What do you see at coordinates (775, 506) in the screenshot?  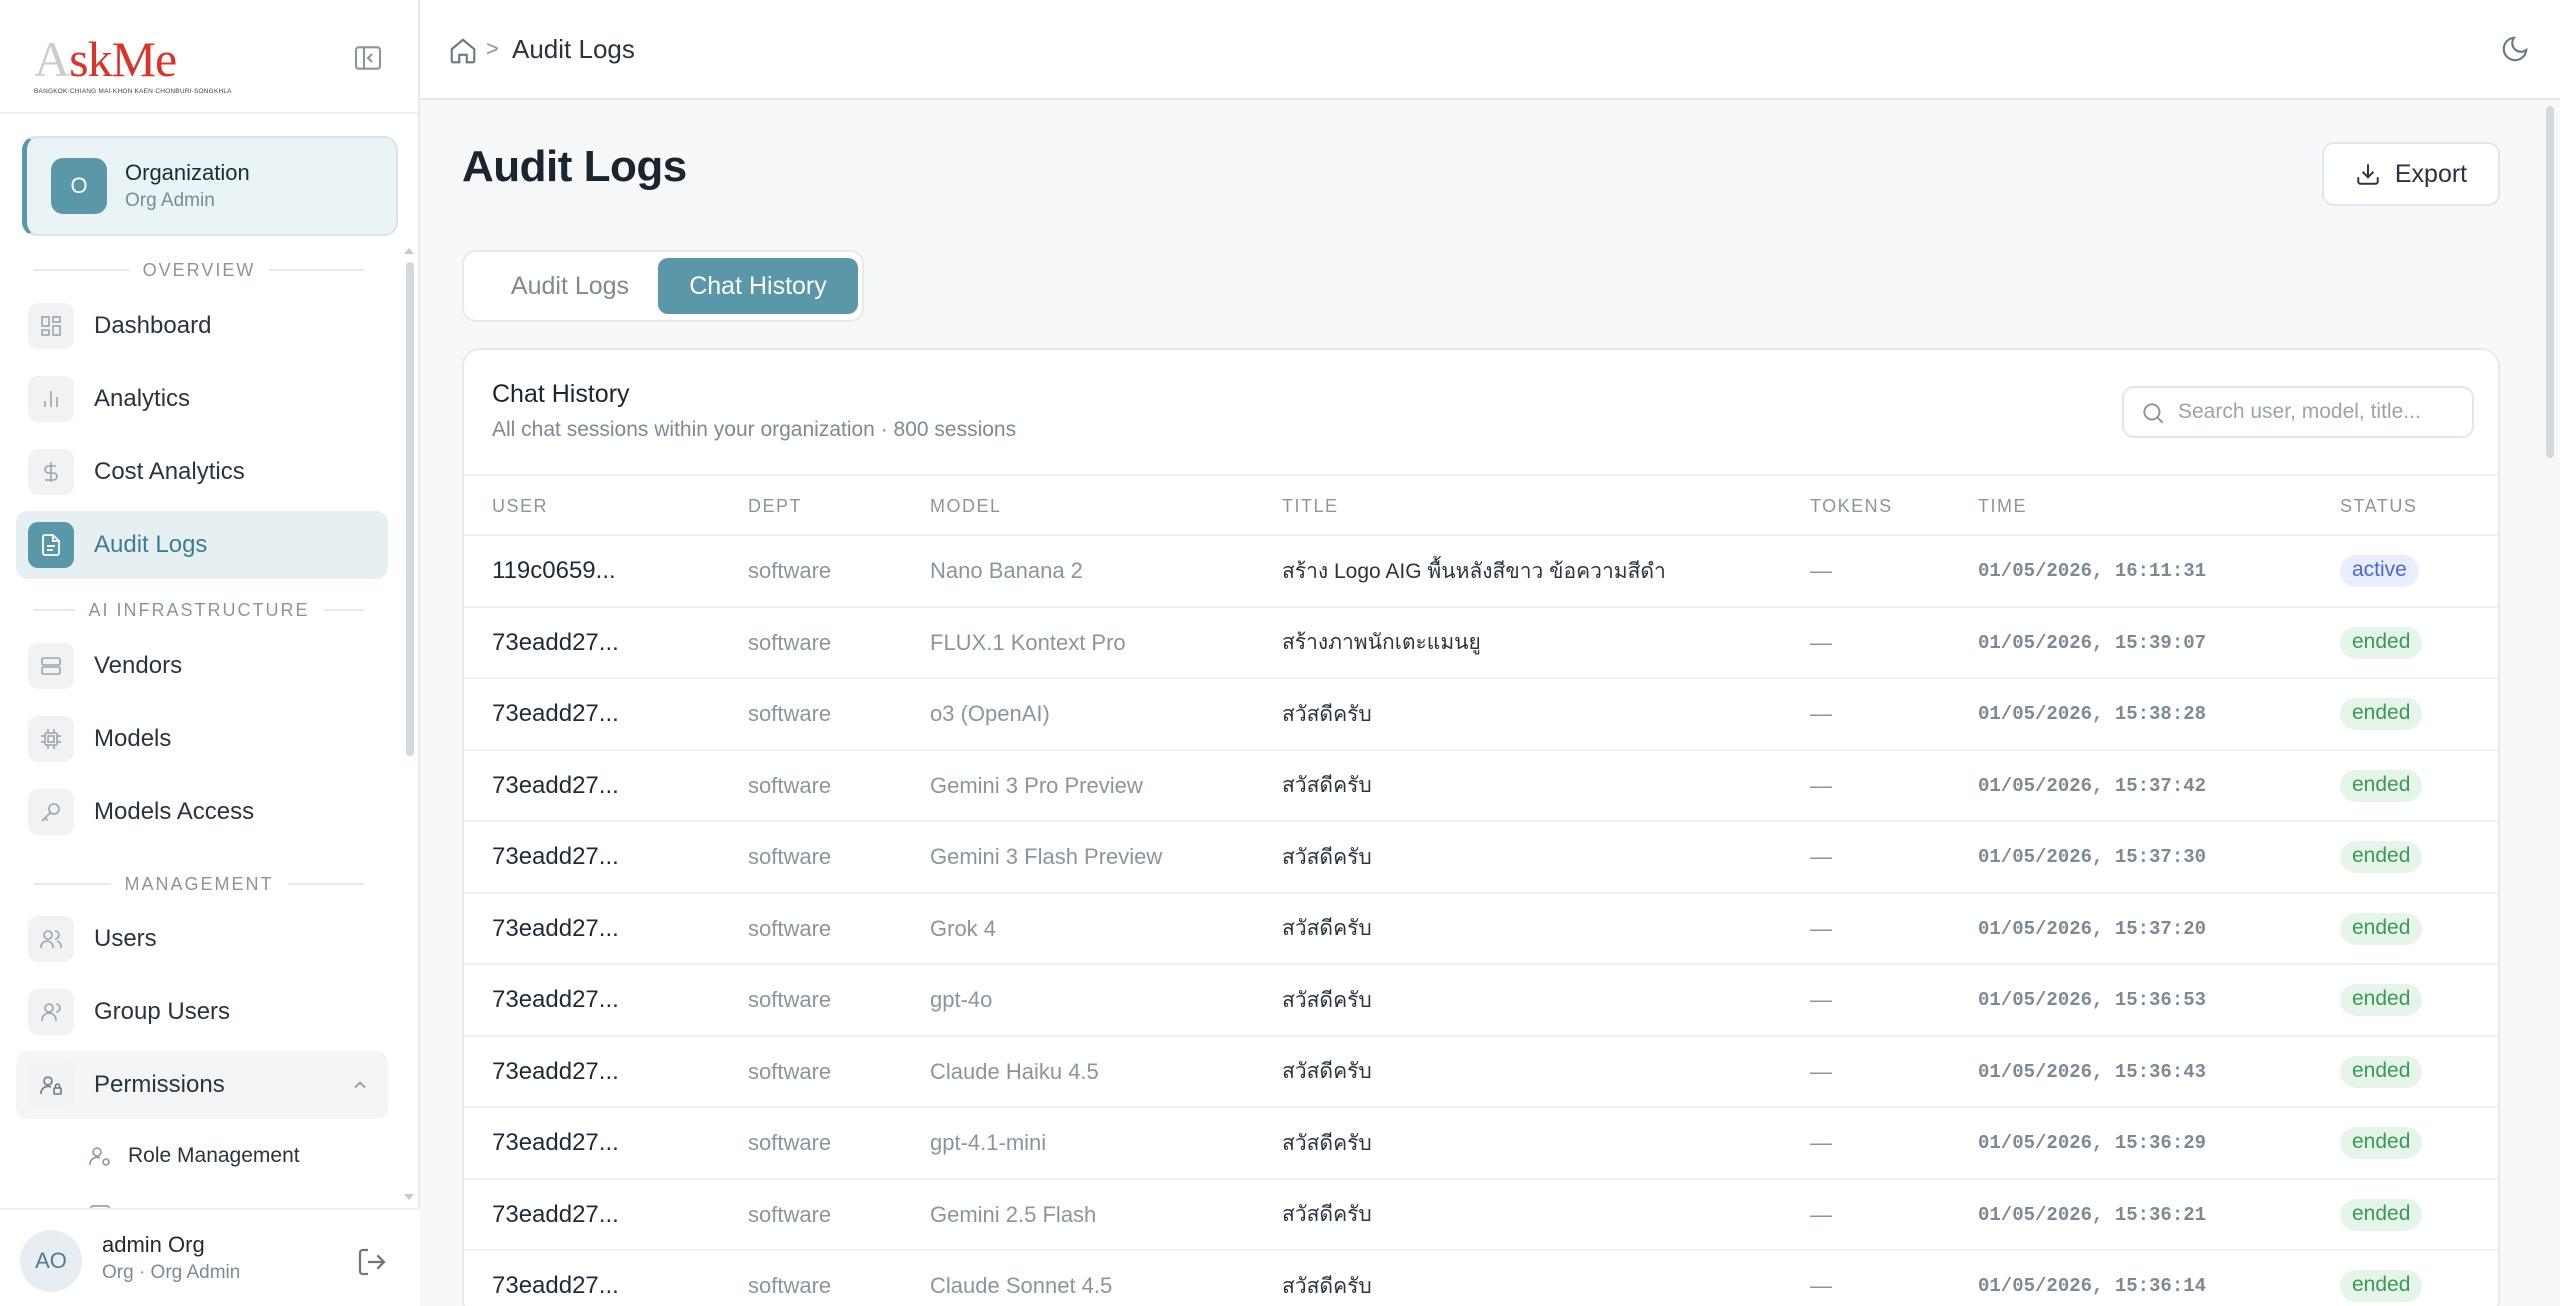 I see `column-header-dept: DEPT` at bounding box center [775, 506].